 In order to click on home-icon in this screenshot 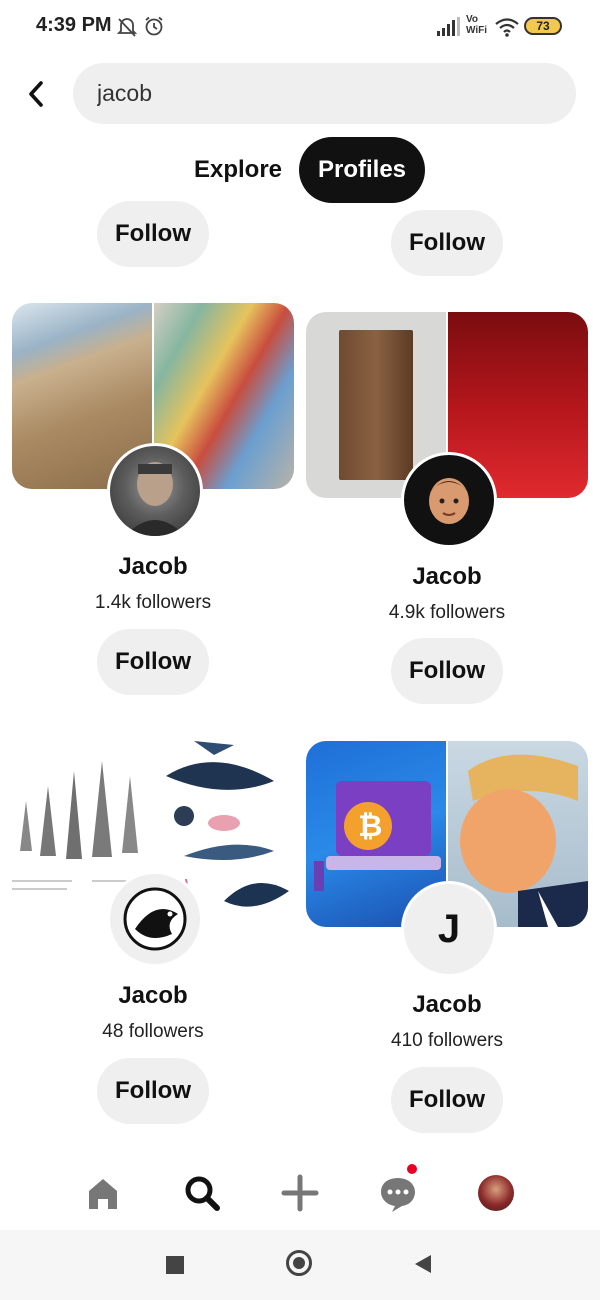, I will do `click(103, 1194)`.